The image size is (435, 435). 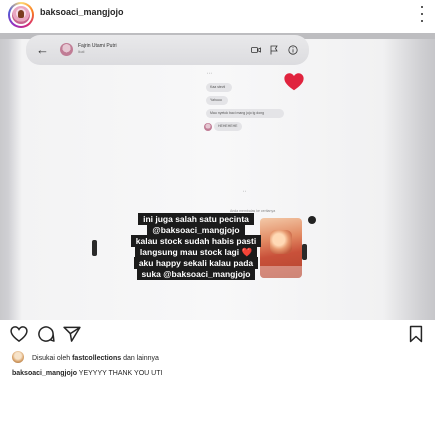 What do you see at coordinates (209, 73) in the screenshot?
I see `timestamp-1: • • •` at bounding box center [209, 73].